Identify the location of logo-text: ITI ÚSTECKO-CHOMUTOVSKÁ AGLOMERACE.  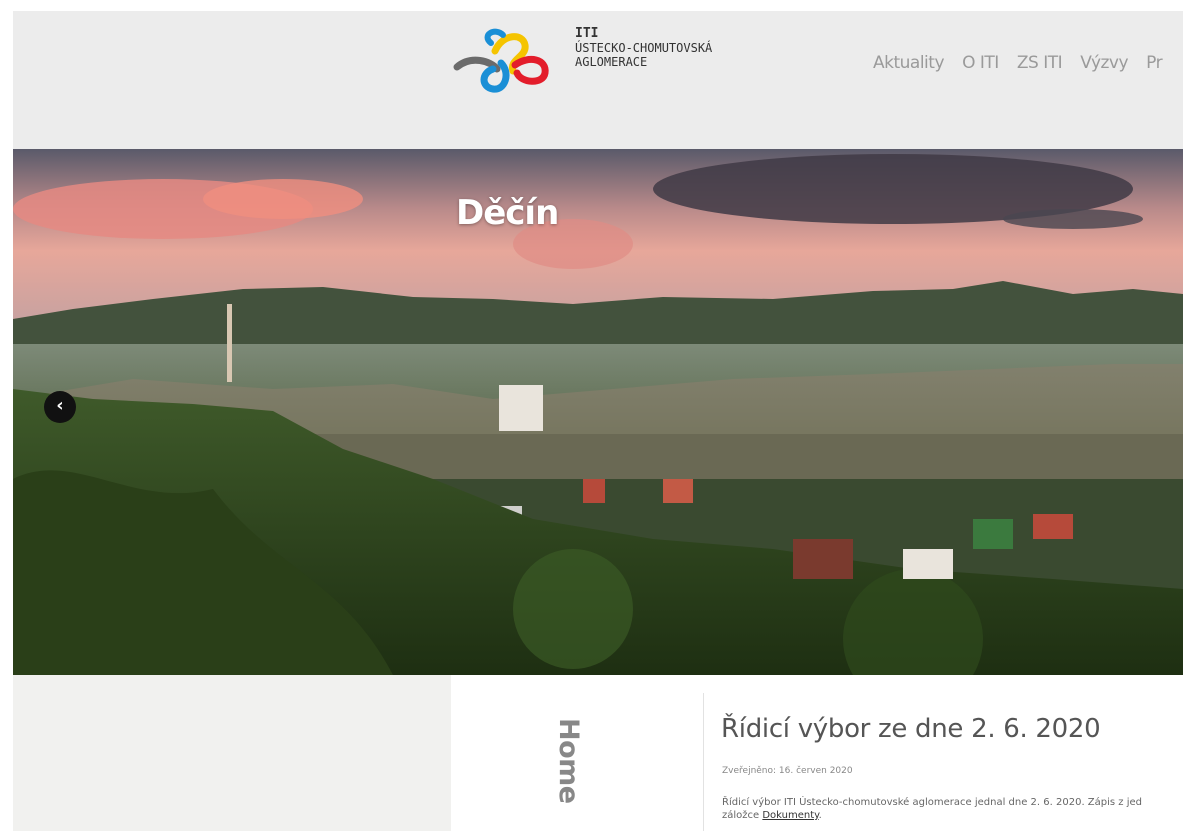
(644, 48).